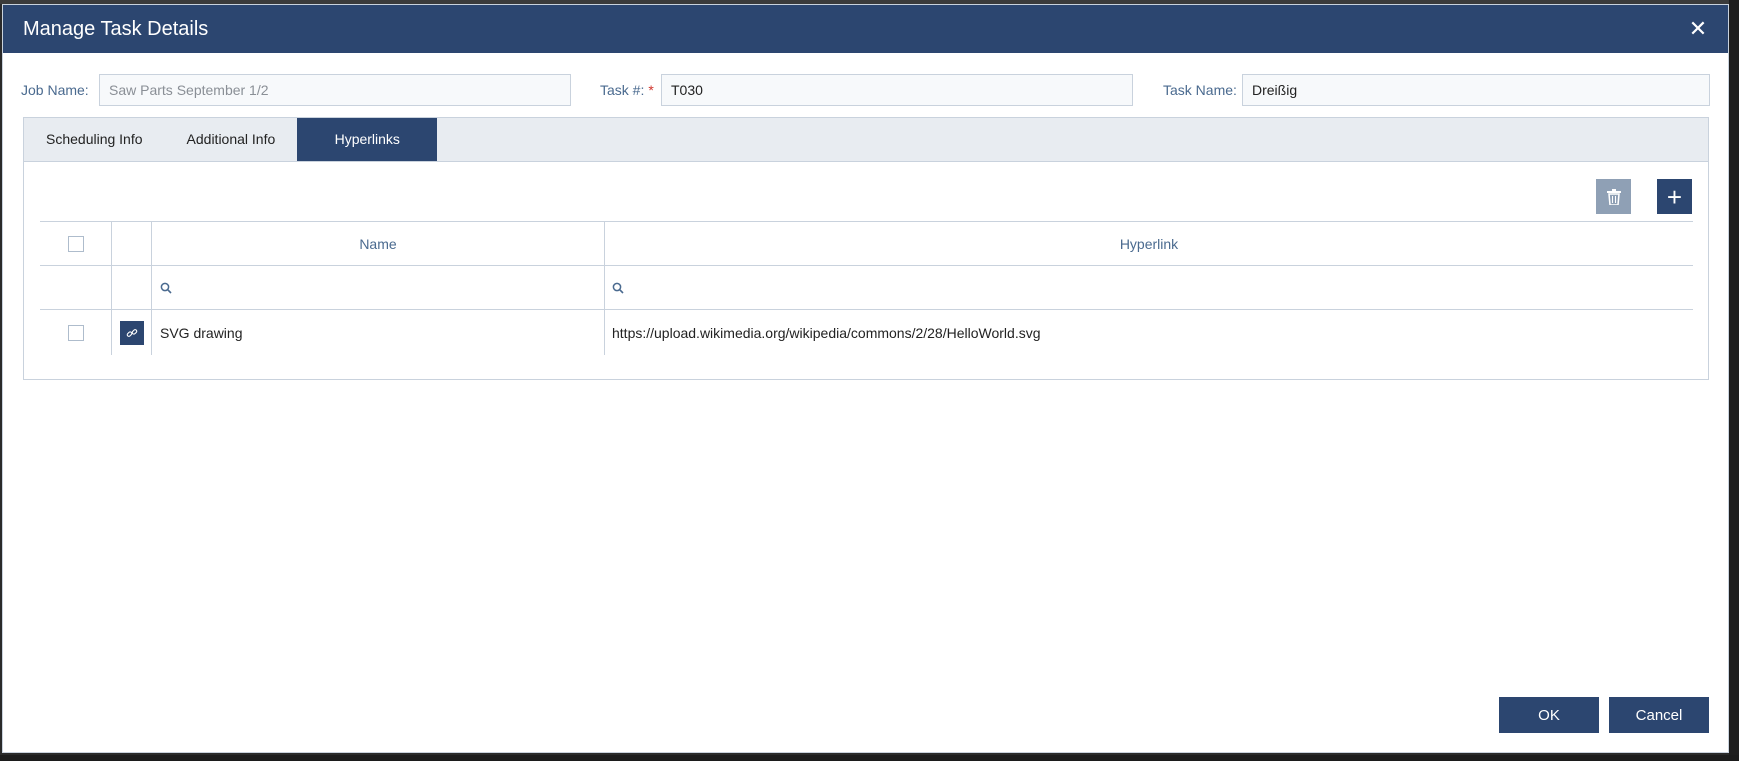 The width and height of the screenshot is (1739, 761). I want to click on grid-filter-row, so click(866, 288).